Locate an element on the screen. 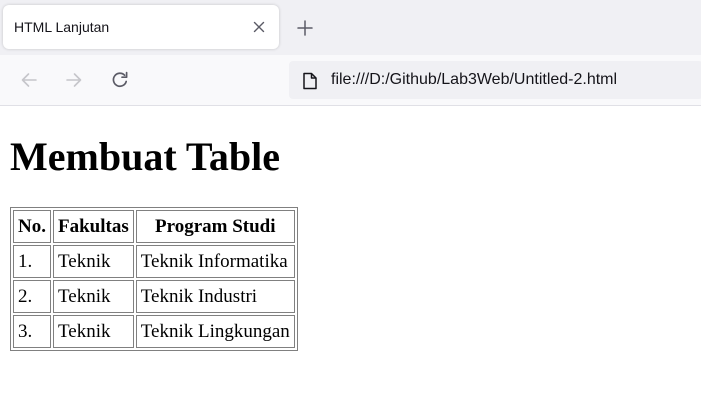  arrow-left-icon is located at coordinates (29, 80).